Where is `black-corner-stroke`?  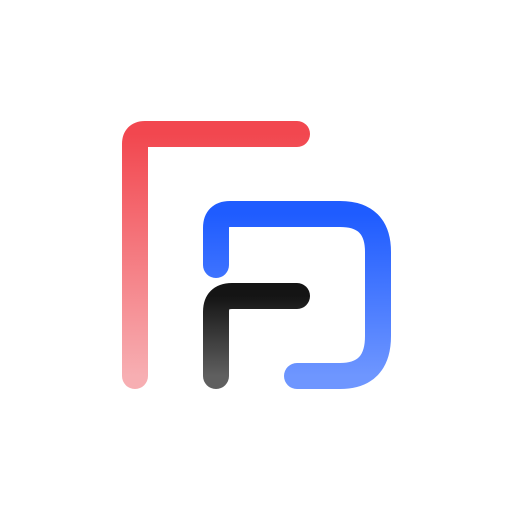
black-corner-stroke is located at coordinates (256, 336).